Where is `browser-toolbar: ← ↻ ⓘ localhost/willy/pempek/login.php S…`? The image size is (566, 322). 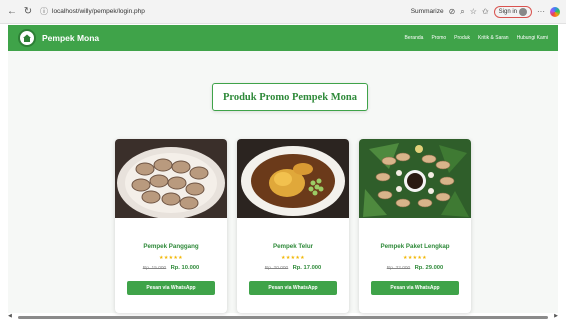
browser-toolbar: ← ↻ ⓘ localhost/willy/pempek/login.php S… is located at coordinates (283, 12).